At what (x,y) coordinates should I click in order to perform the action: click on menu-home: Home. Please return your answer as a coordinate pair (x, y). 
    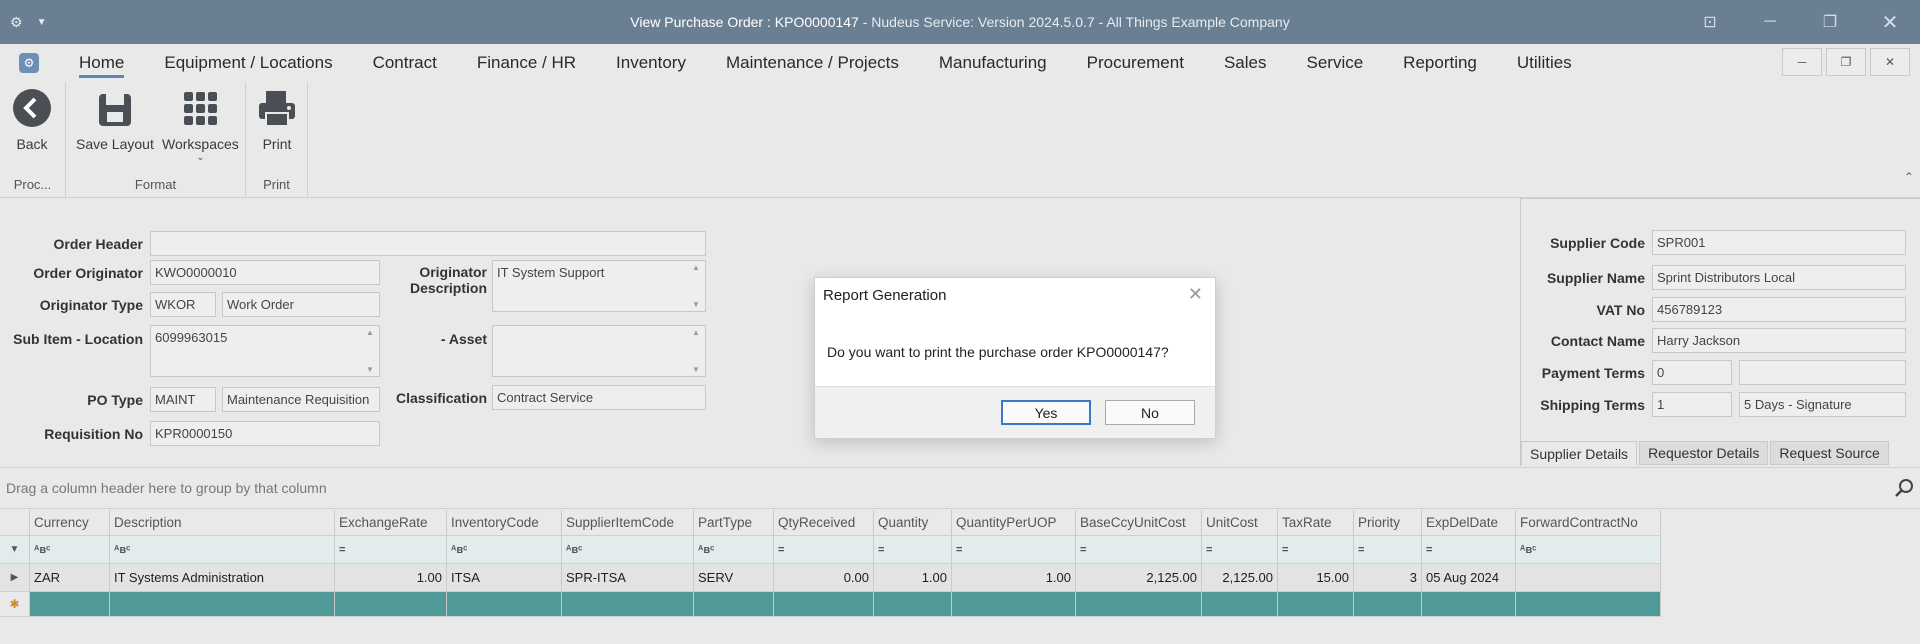
    Looking at the image, I should click on (101, 63).